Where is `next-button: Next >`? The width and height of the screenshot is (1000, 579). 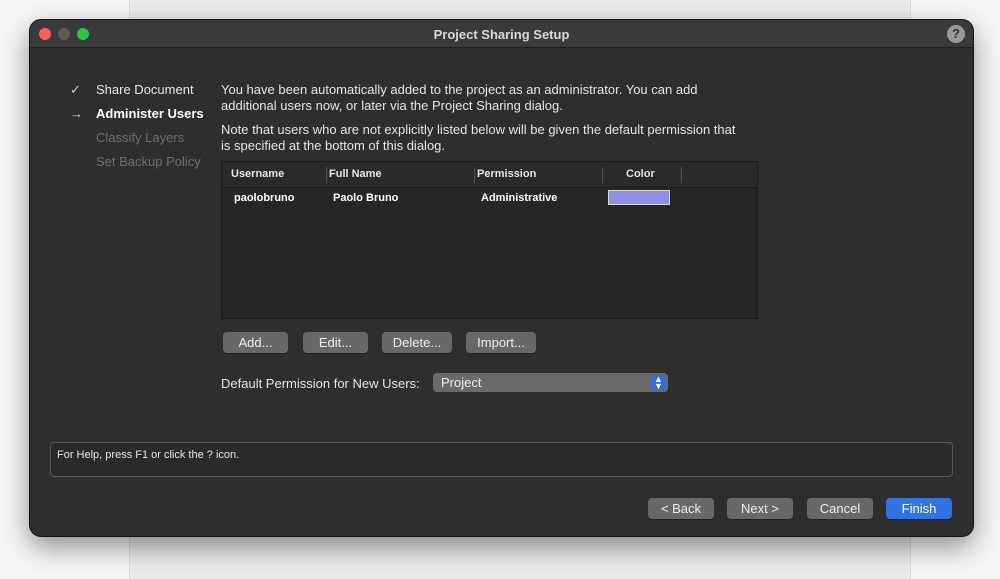 next-button: Next > is located at coordinates (760, 508).